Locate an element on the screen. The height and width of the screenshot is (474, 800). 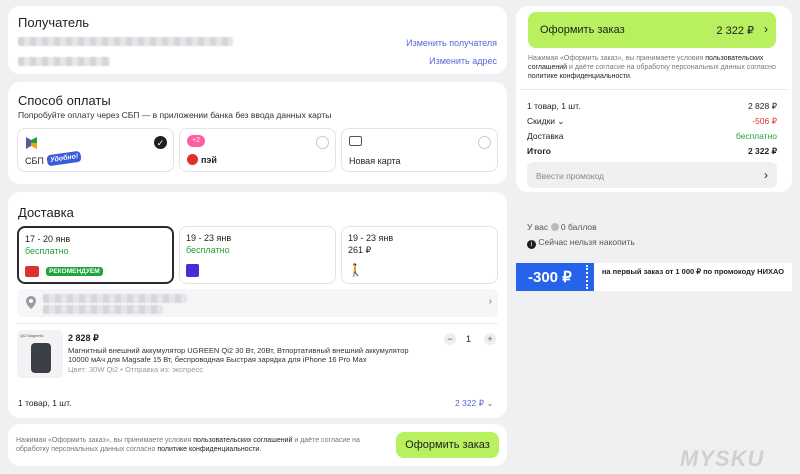
summary-row-total: Итого 2 322 ₽ is located at coordinates (652, 151).